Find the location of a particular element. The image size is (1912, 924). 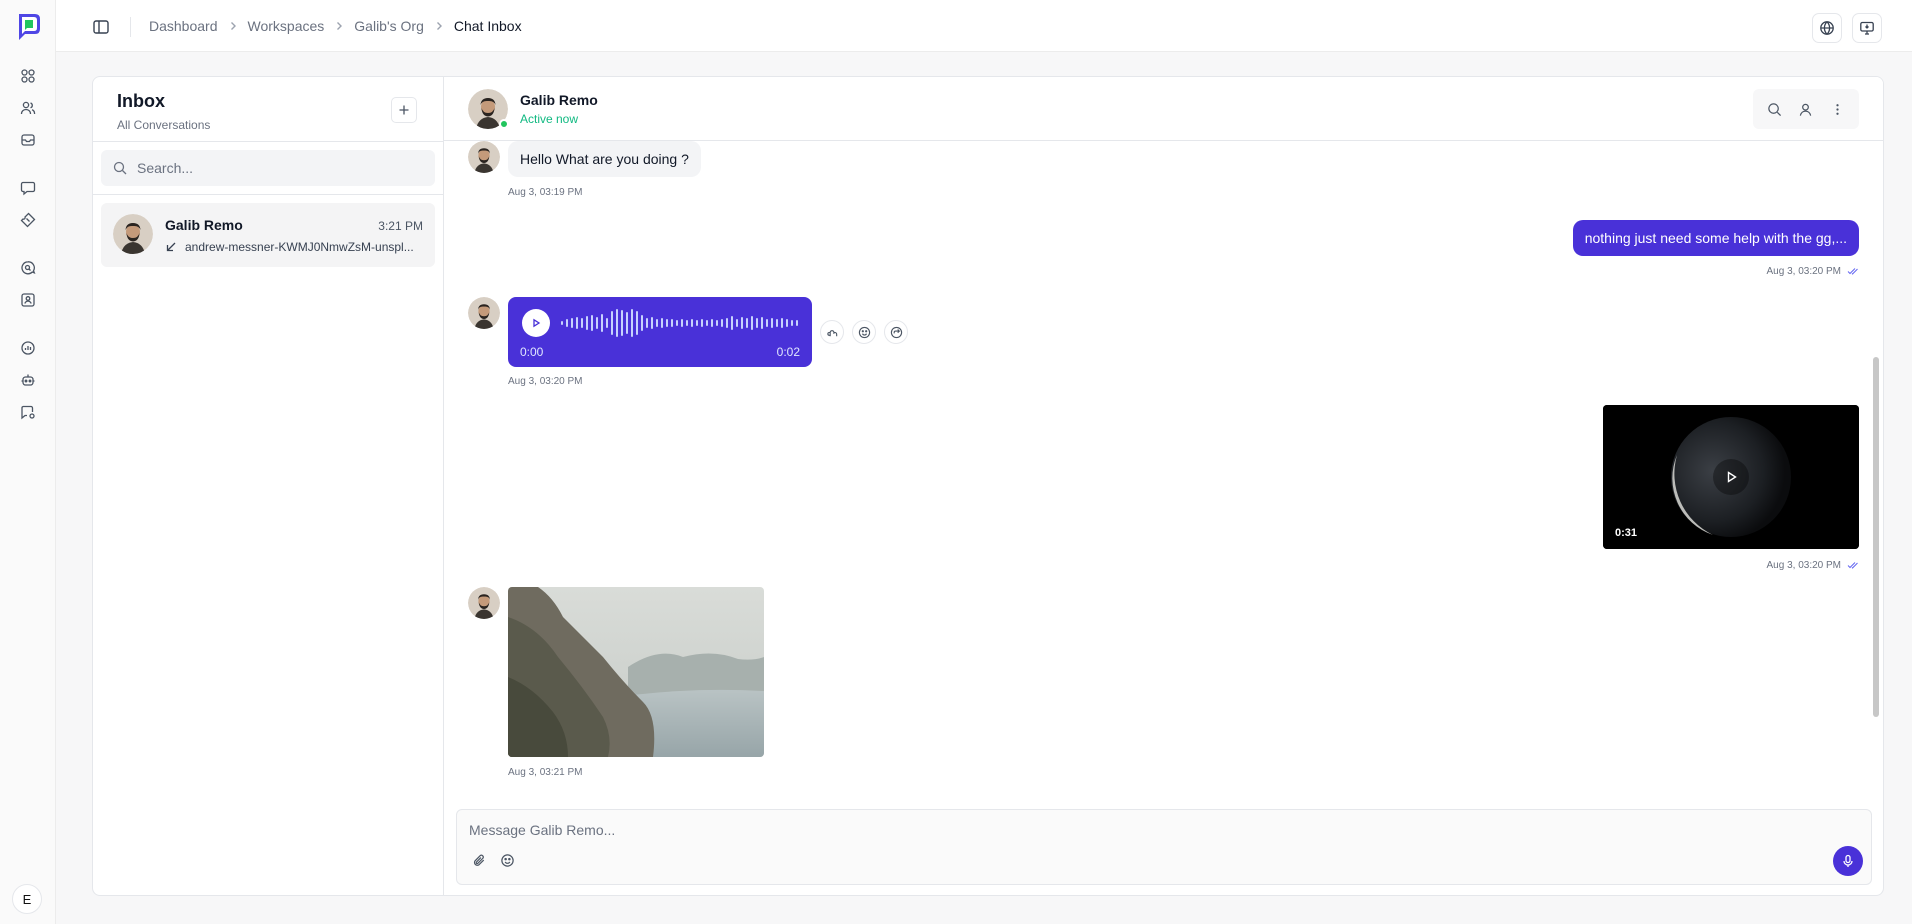

chat-bubble-icon is located at coordinates (28, 188).